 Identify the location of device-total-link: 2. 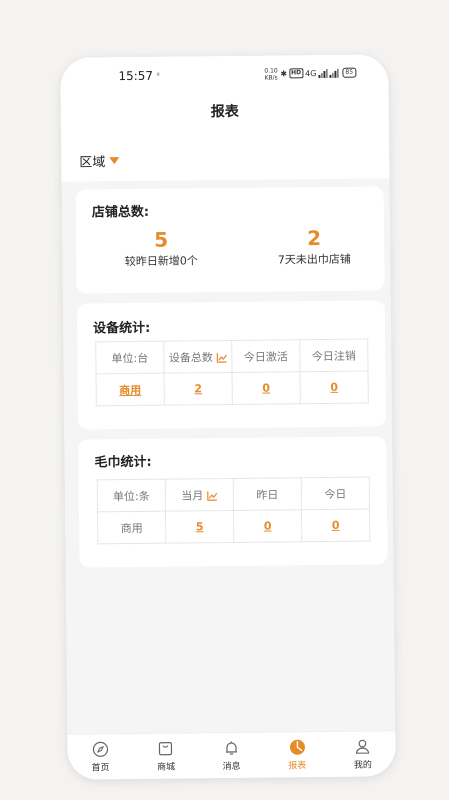
(198, 389).